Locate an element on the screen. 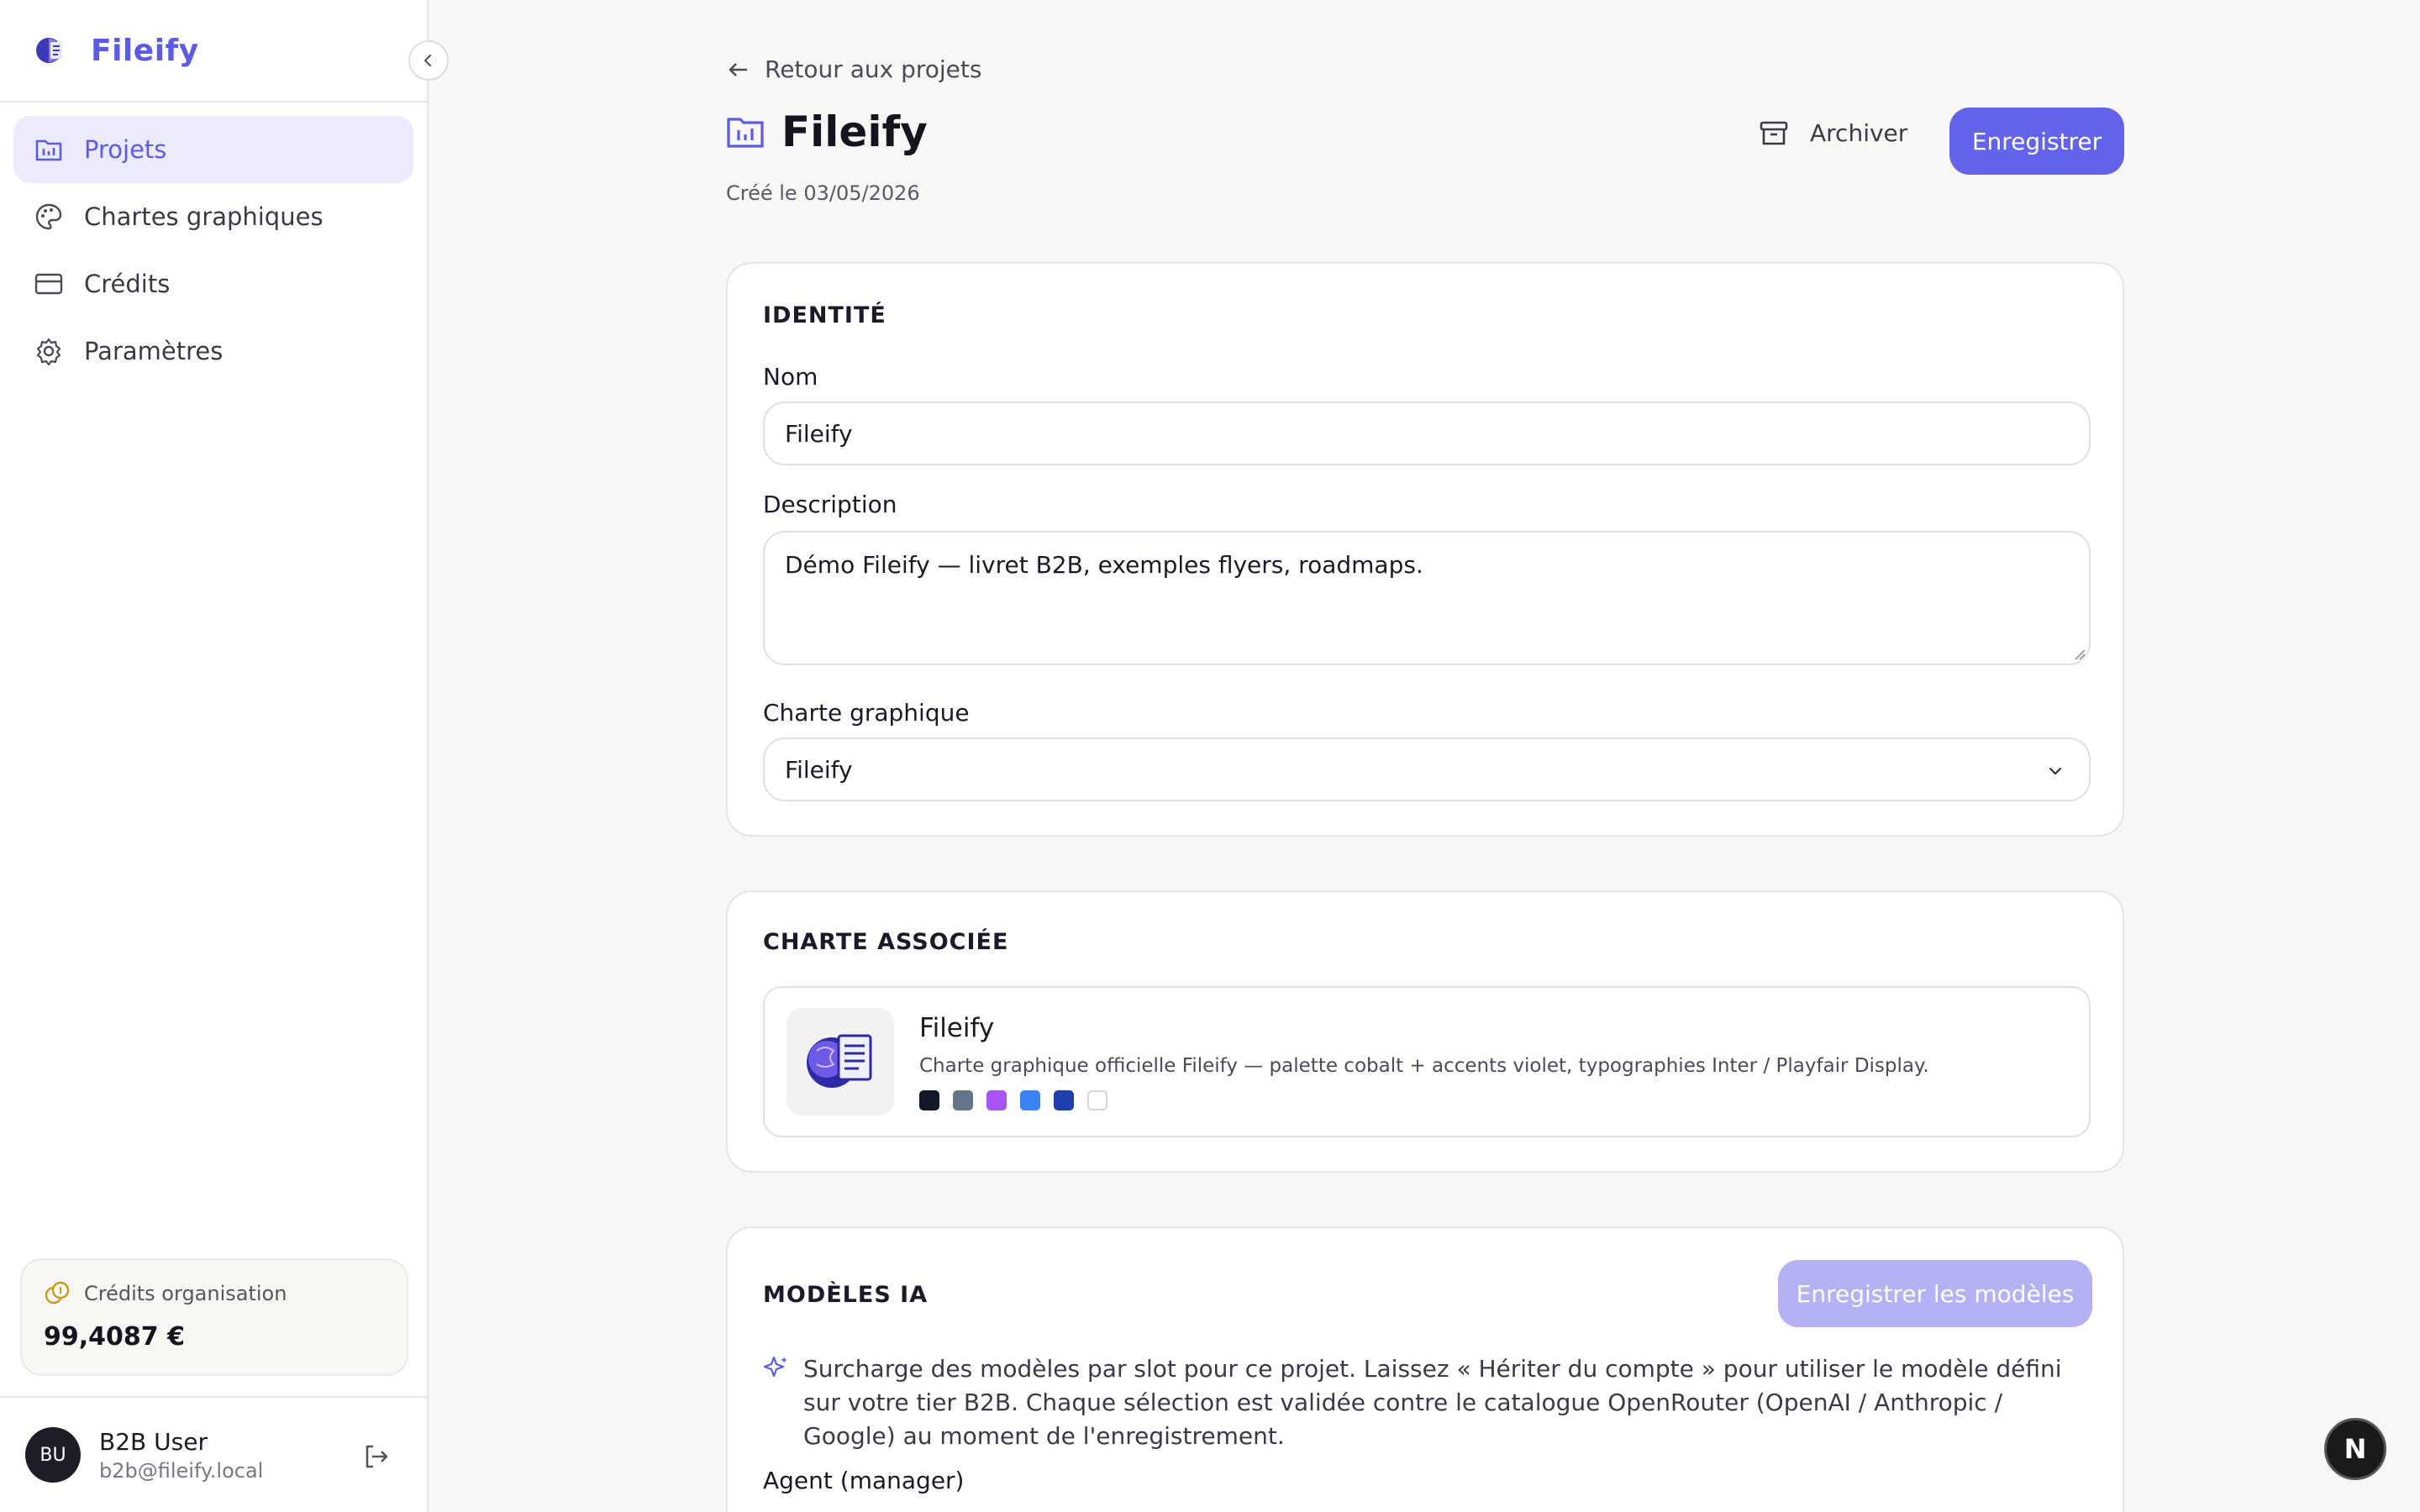 The height and width of the screenshot is (1512, 2420). sidebar-item-parametres: Paramètres is located at coordinates (213, 351).